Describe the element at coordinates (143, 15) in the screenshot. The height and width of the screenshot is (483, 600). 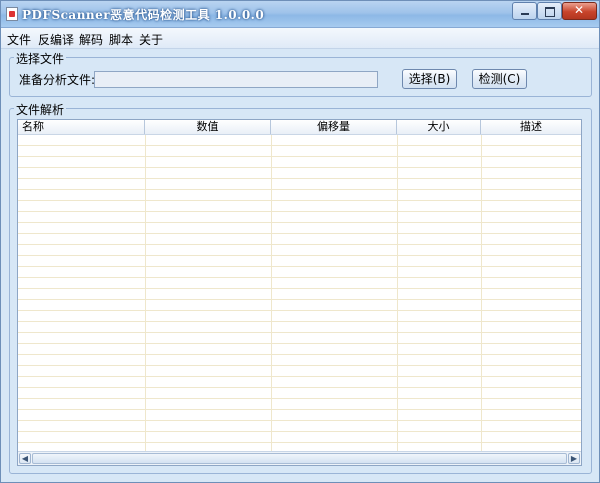
I see `window-title: PDFScanner恶意代码检测工具 1.0.0.0` at that location.